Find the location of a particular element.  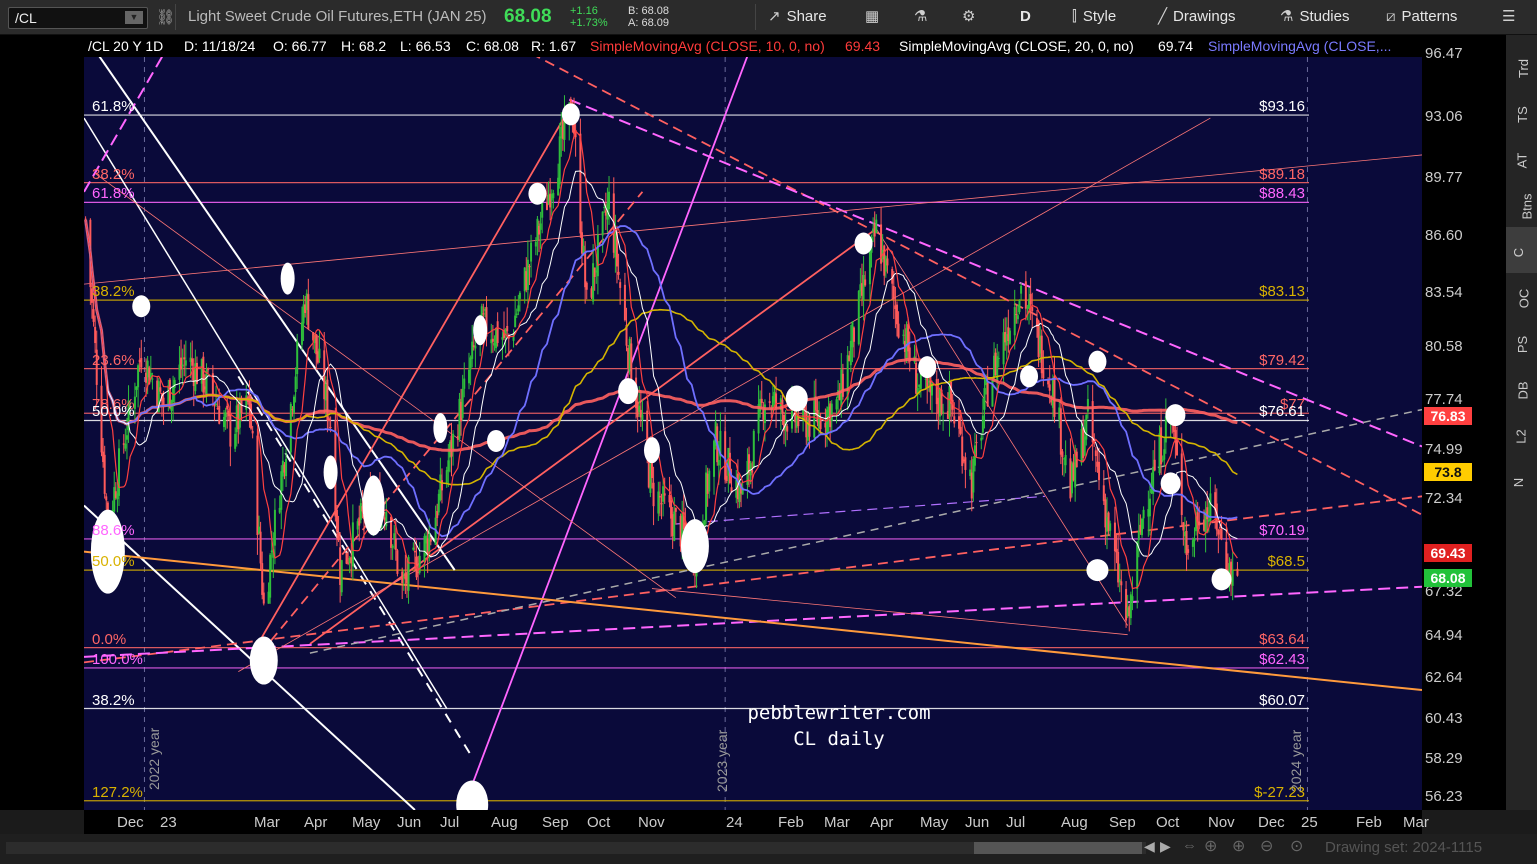

year-mark-2022: 2022 year is located at coordinates (154, 758).